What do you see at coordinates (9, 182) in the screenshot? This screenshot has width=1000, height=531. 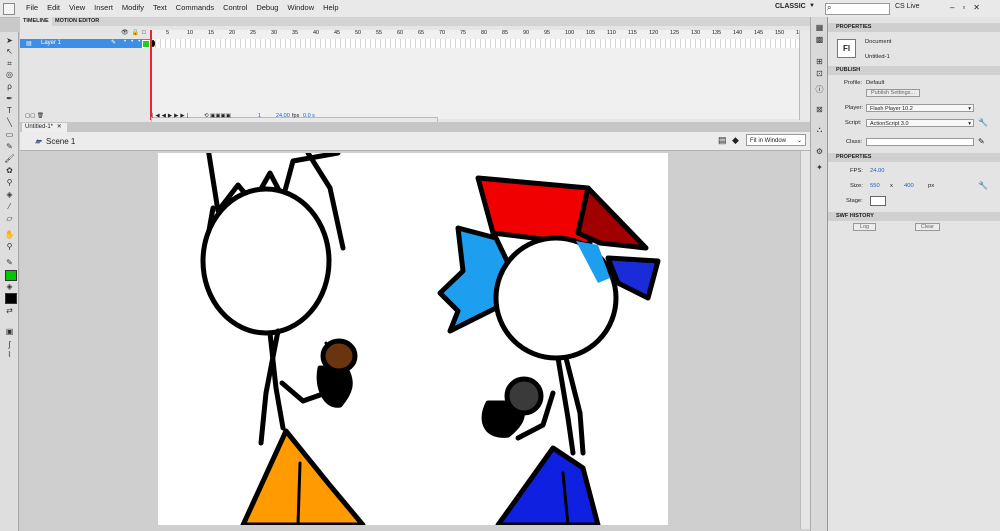 I see `bone-tool-icon: ⚲` at bounding box center [9, 182].